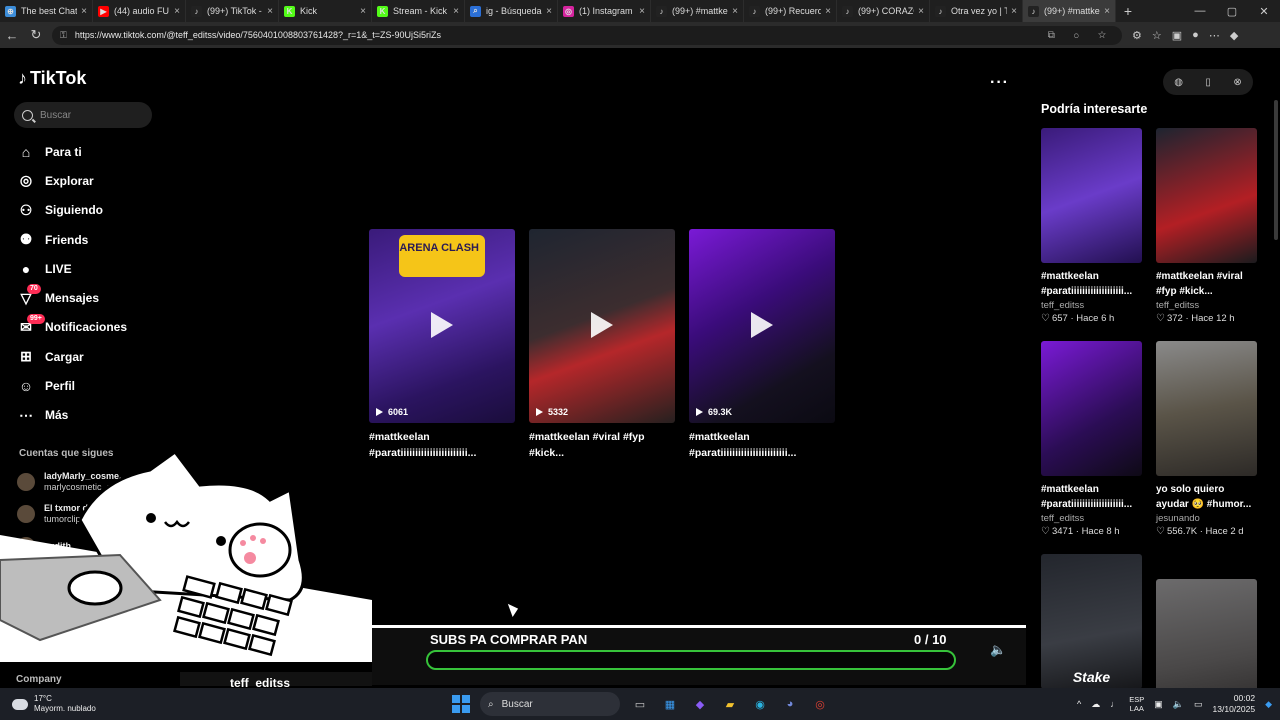 This screenshot has height=720, width=1280. Describe the element at coordinates (71, 415) in the screenshot. I see `sidebar-item-mas: ⋯ Más` at that location.